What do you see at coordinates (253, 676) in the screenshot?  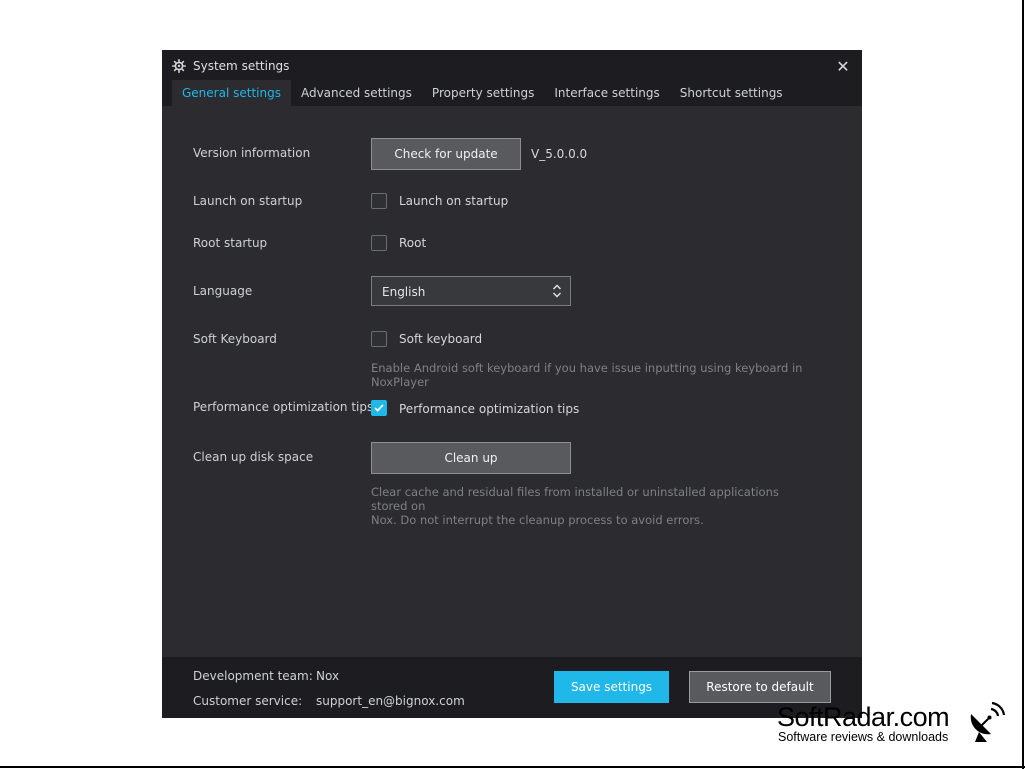 I see `development-team-label: Development team:` at bounding box center [253, 676].